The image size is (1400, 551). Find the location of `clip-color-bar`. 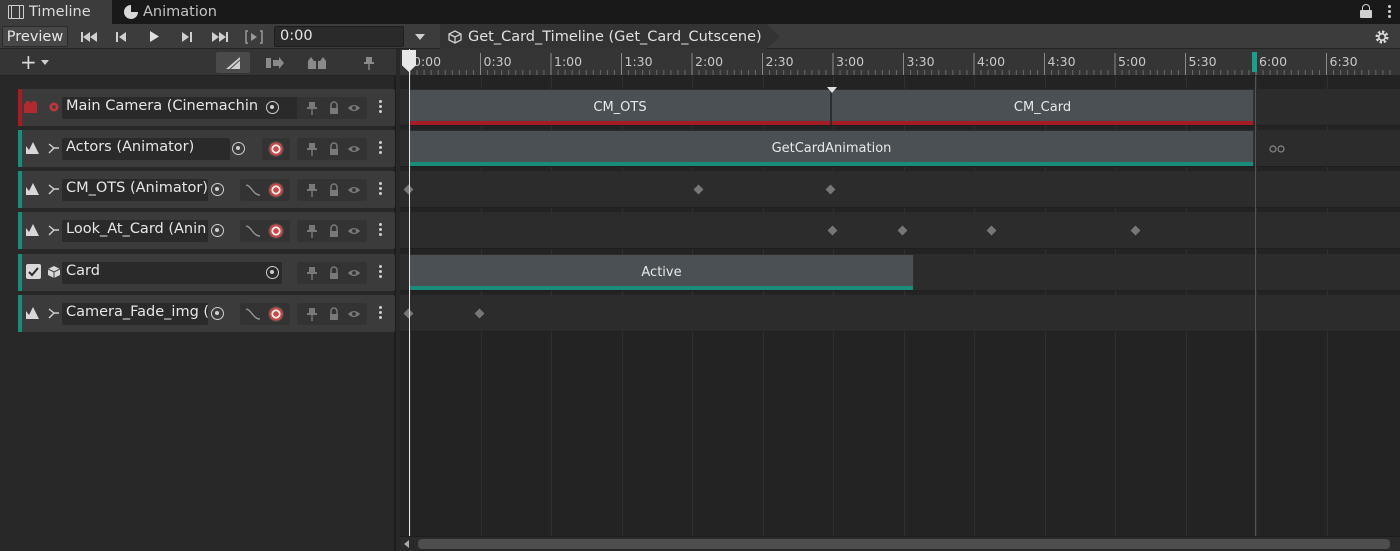

clip-color-bar is located at coordinates (831, 164).